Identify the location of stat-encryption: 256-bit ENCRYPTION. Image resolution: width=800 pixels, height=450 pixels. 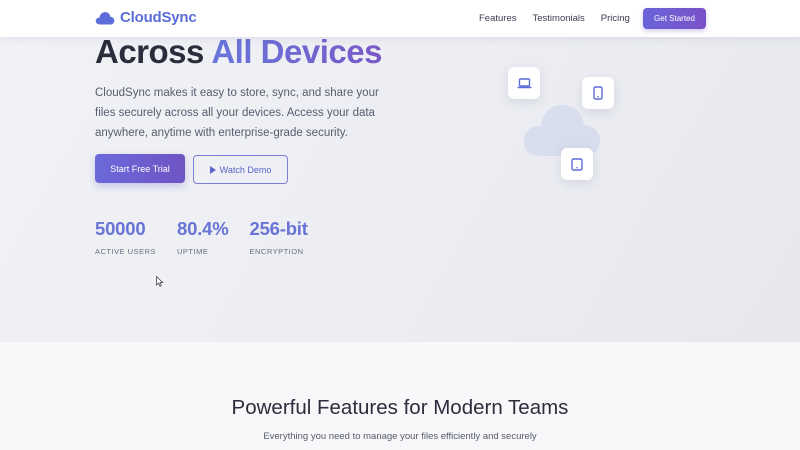
(278, 237).